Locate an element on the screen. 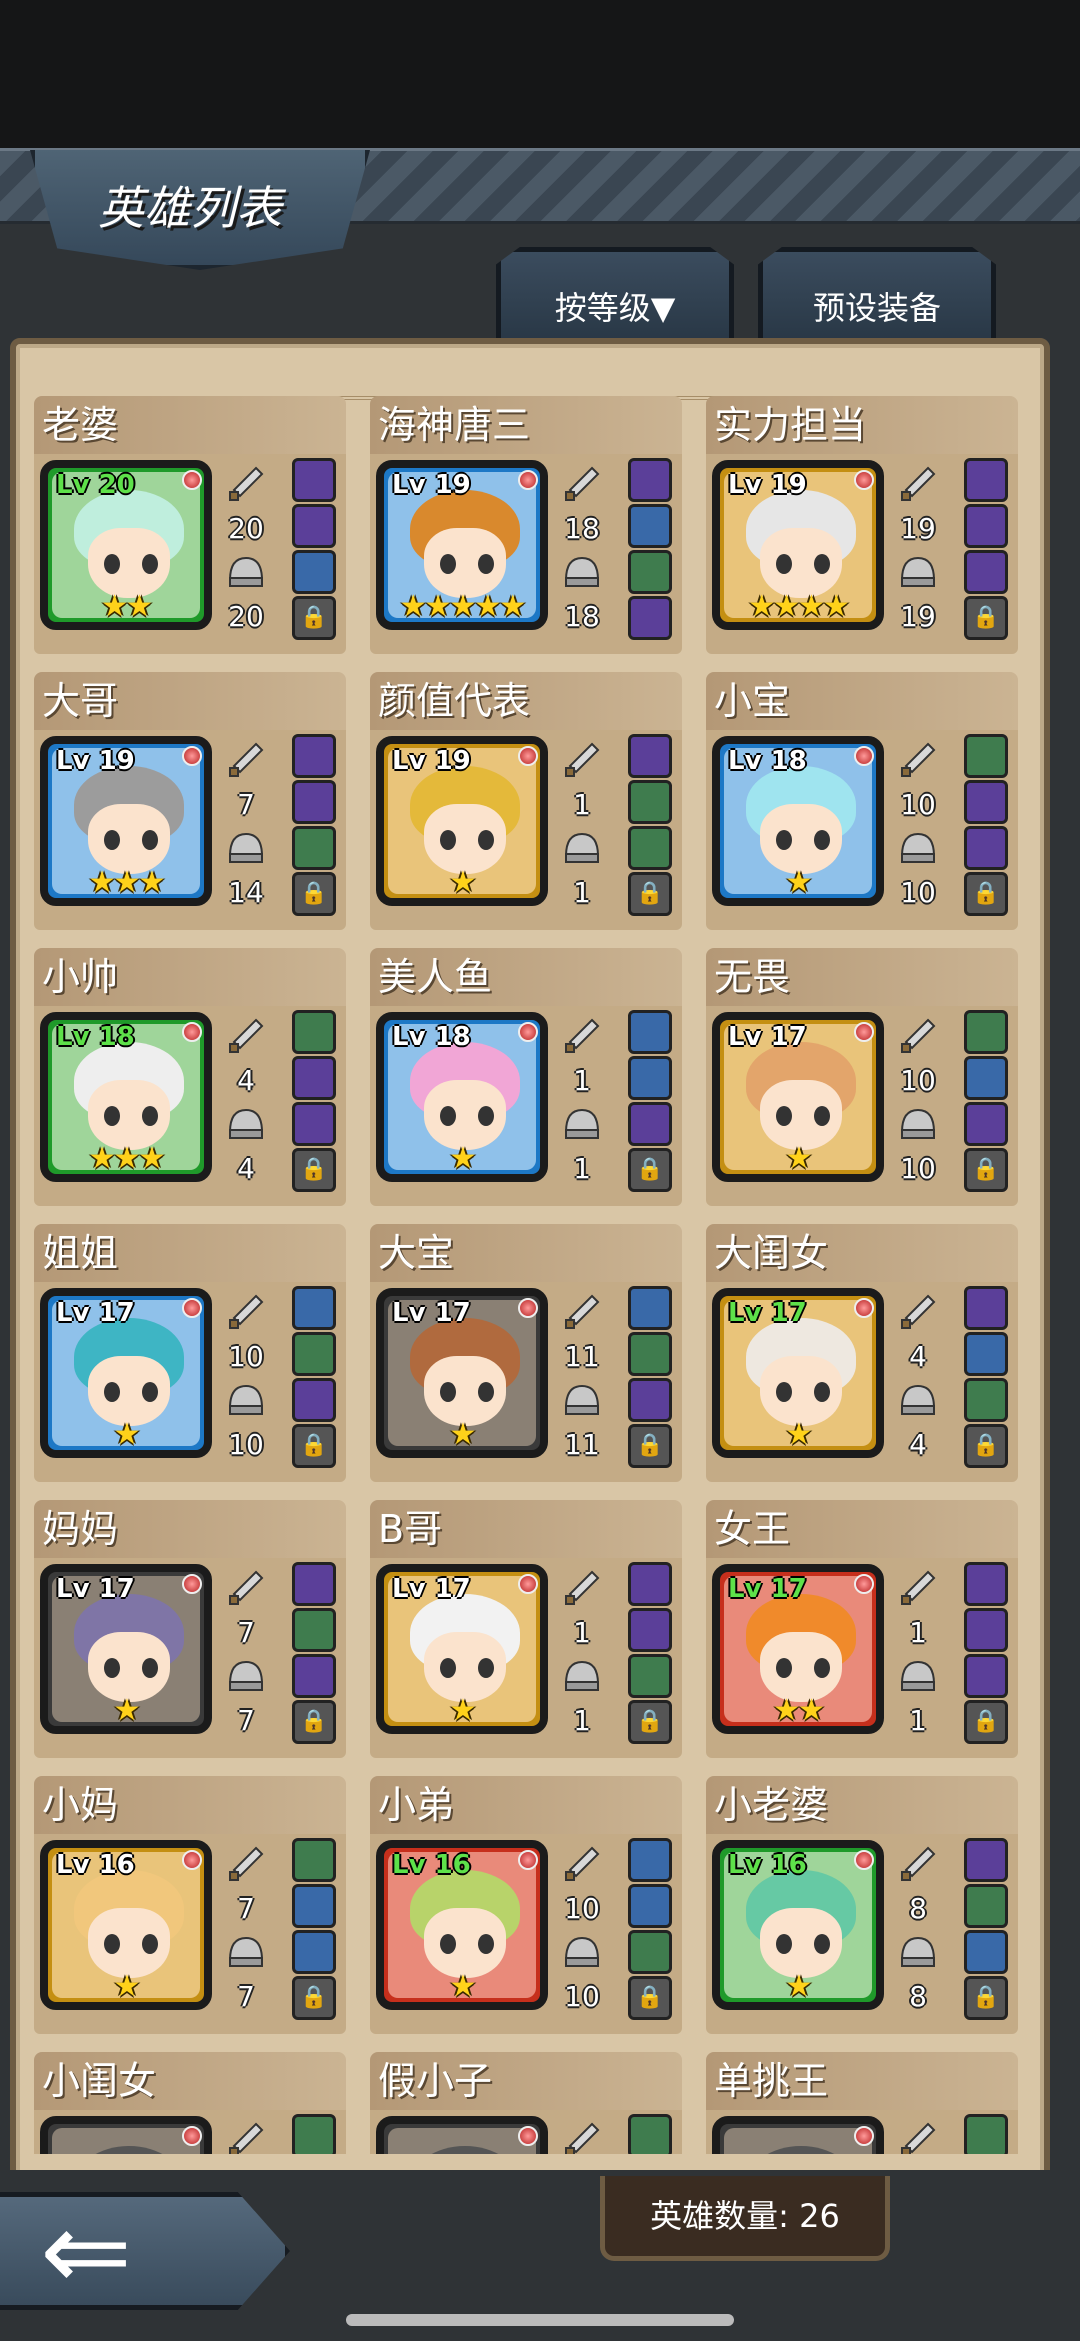 The height and width of the screenshot is (2341, 1080). hero-card: 小老婆 Lv 16 ★ 8 8 🔒 is located at coordinates (862, 1905).